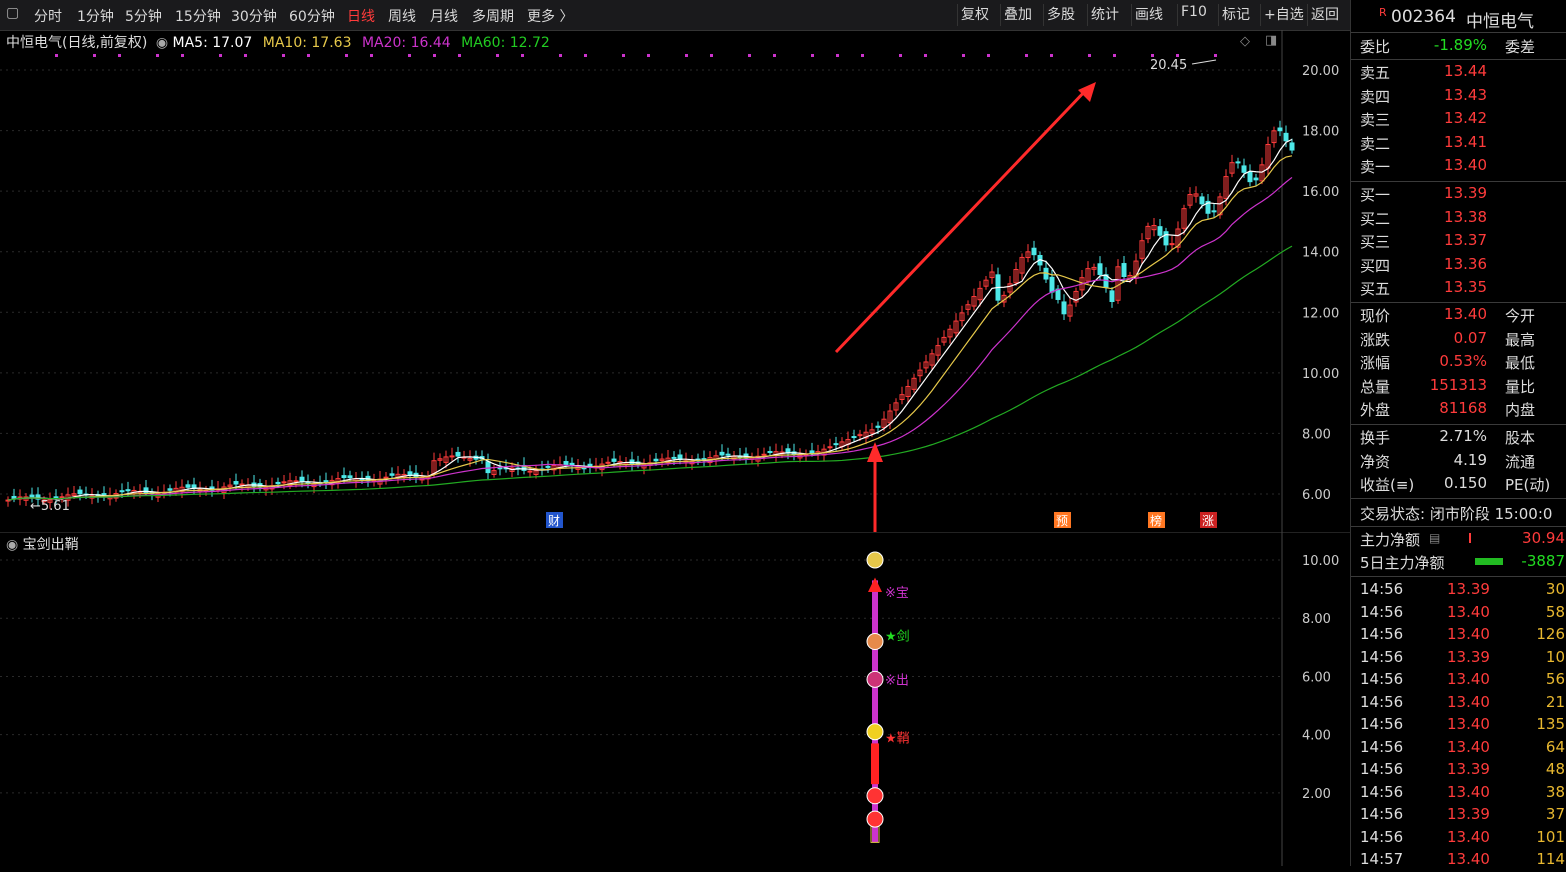  I want to click on stat-row-label: 换手, so click(1375, 438).